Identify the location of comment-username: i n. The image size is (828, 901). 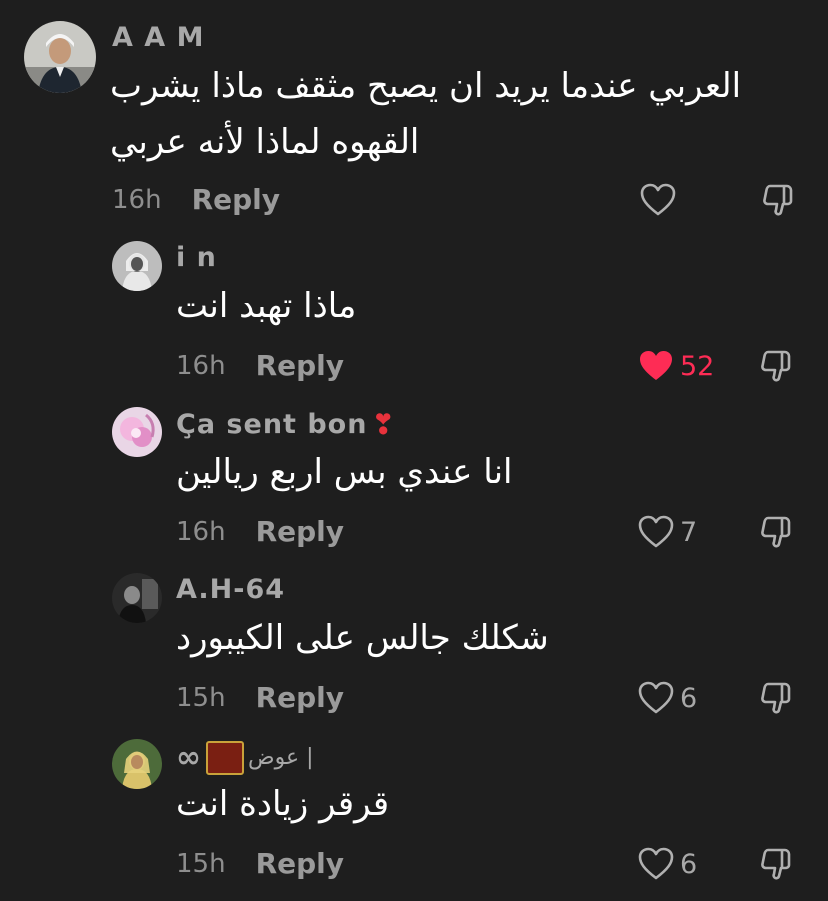
(196, 257).